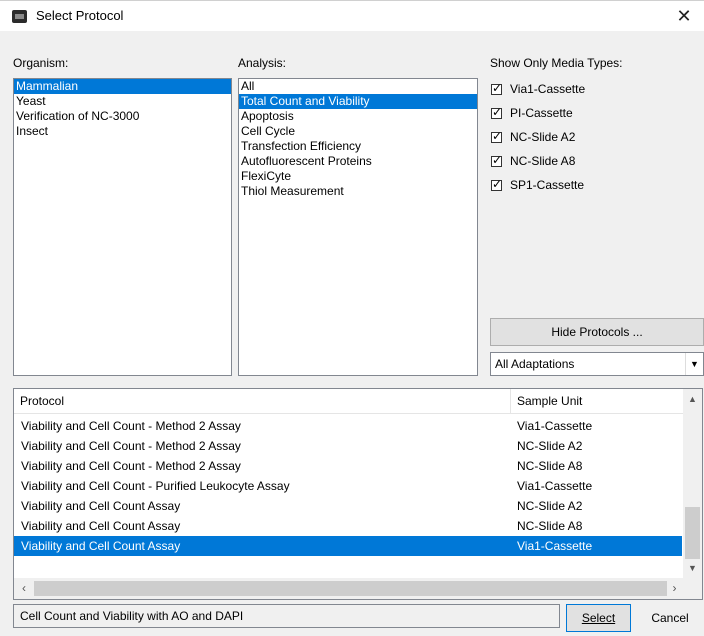  Describe the element at coordinates (122, 116) in the screenshot. I see `organism-item: Verification of NC-3000` at that location.